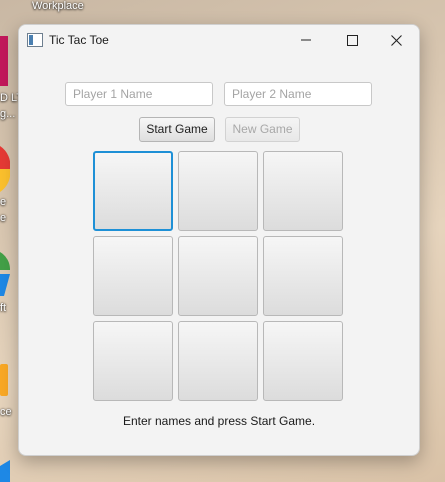 The width and height of the screenshot is (445, 482). Describe the element at coordinates (3, 218) in the screenshot. I see `desktop-label-4: e` at that location.